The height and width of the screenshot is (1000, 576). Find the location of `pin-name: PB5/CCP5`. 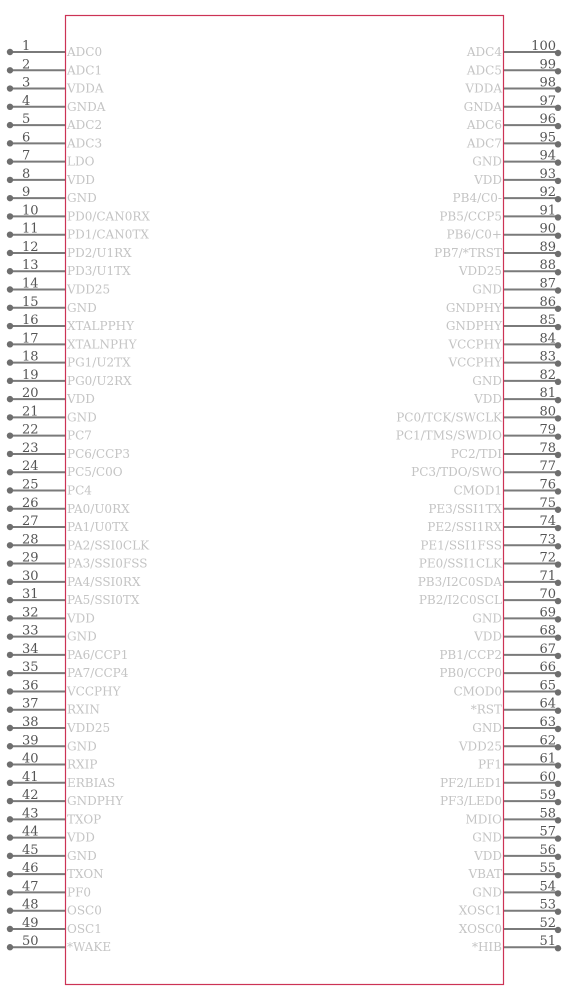

pin-name: PB5/CCP5 is located at coordinates (470, 216).